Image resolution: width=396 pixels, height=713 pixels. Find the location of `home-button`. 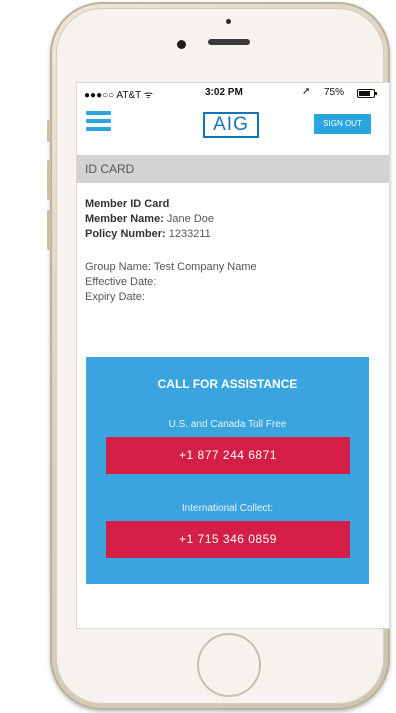

home-button is located at coordinates (229, 665).